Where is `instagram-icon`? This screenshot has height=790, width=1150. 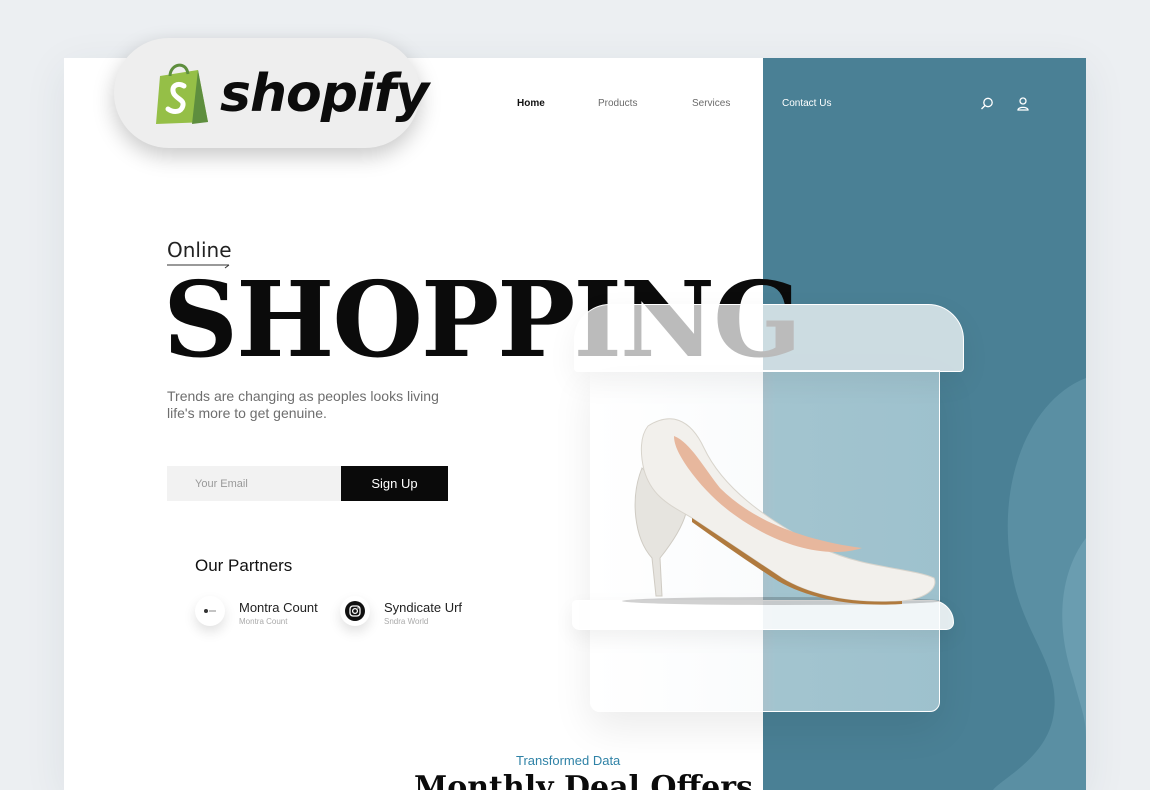
instagram-icon is located at coordinates (355, 611).